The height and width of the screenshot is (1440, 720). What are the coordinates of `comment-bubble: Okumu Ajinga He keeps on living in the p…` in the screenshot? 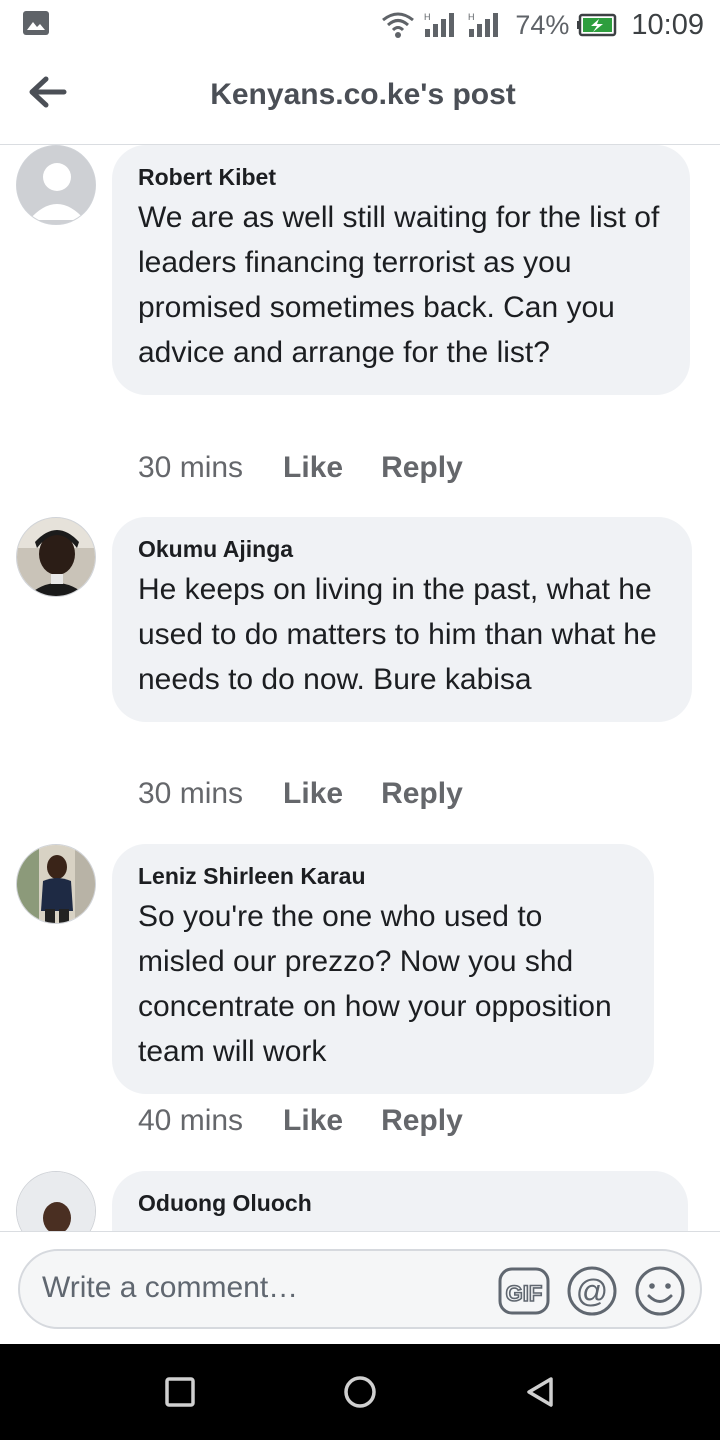 It's located at (402, 619).